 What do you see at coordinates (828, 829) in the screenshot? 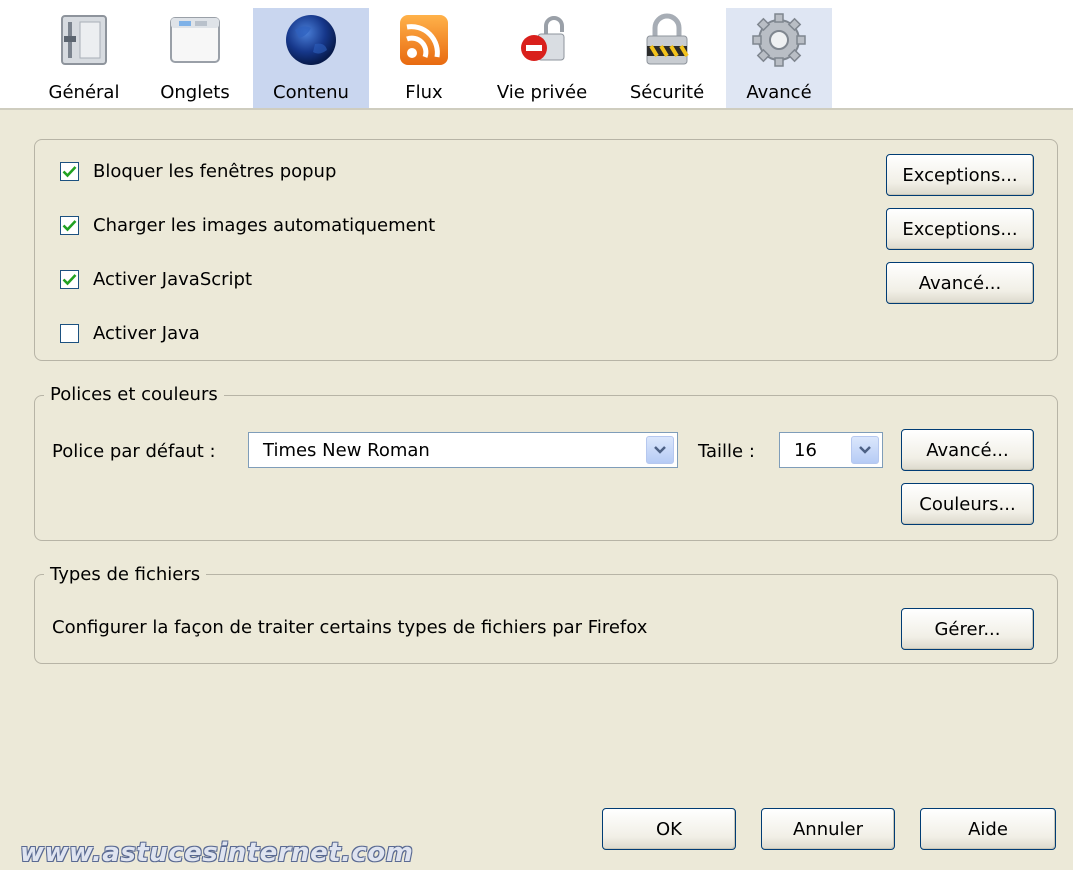
I see `cancel-button: Annuler` at bounding box center [828, 829].